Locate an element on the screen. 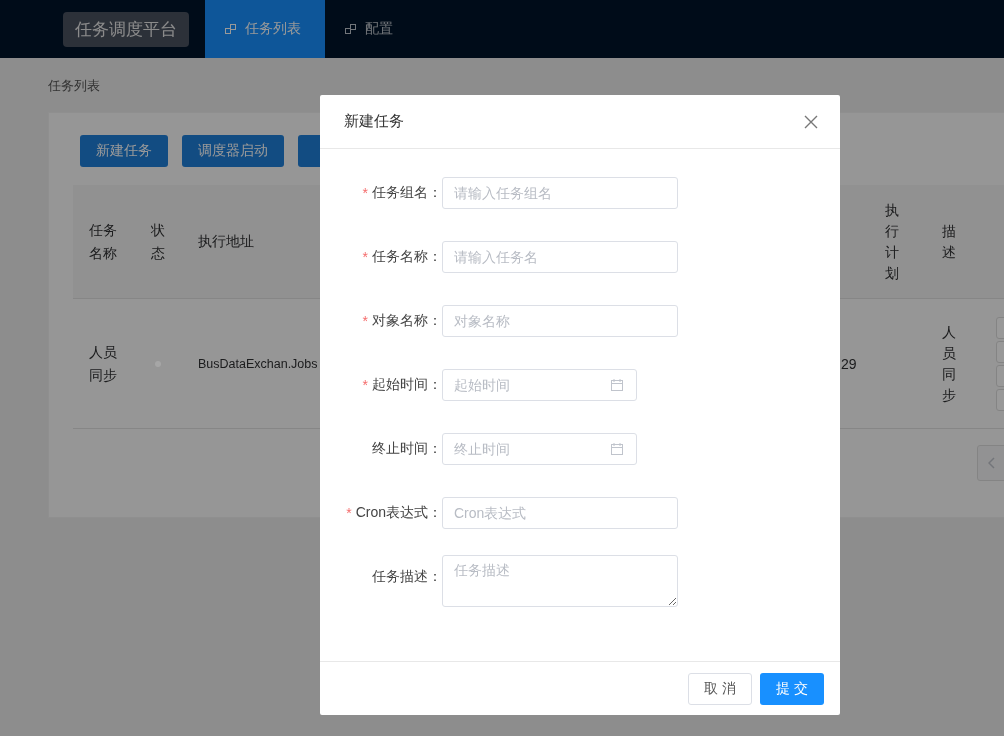  field-label: 任务名称： is located at coordinates (407, 257).